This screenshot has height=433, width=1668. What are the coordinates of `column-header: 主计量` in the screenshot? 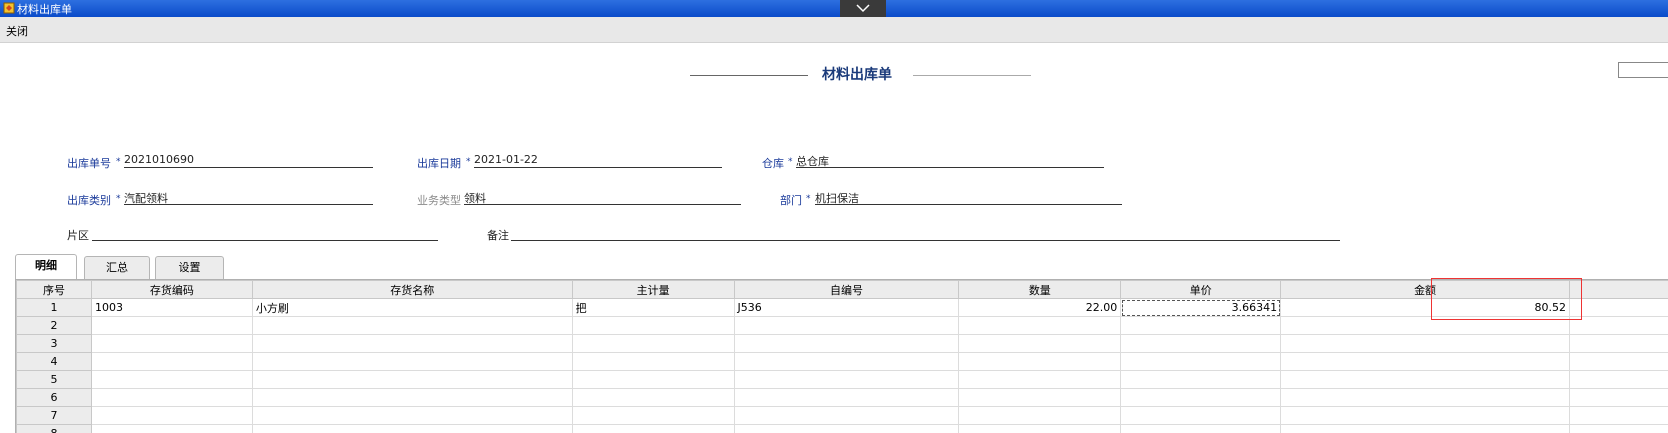 It's located at (653, 290).